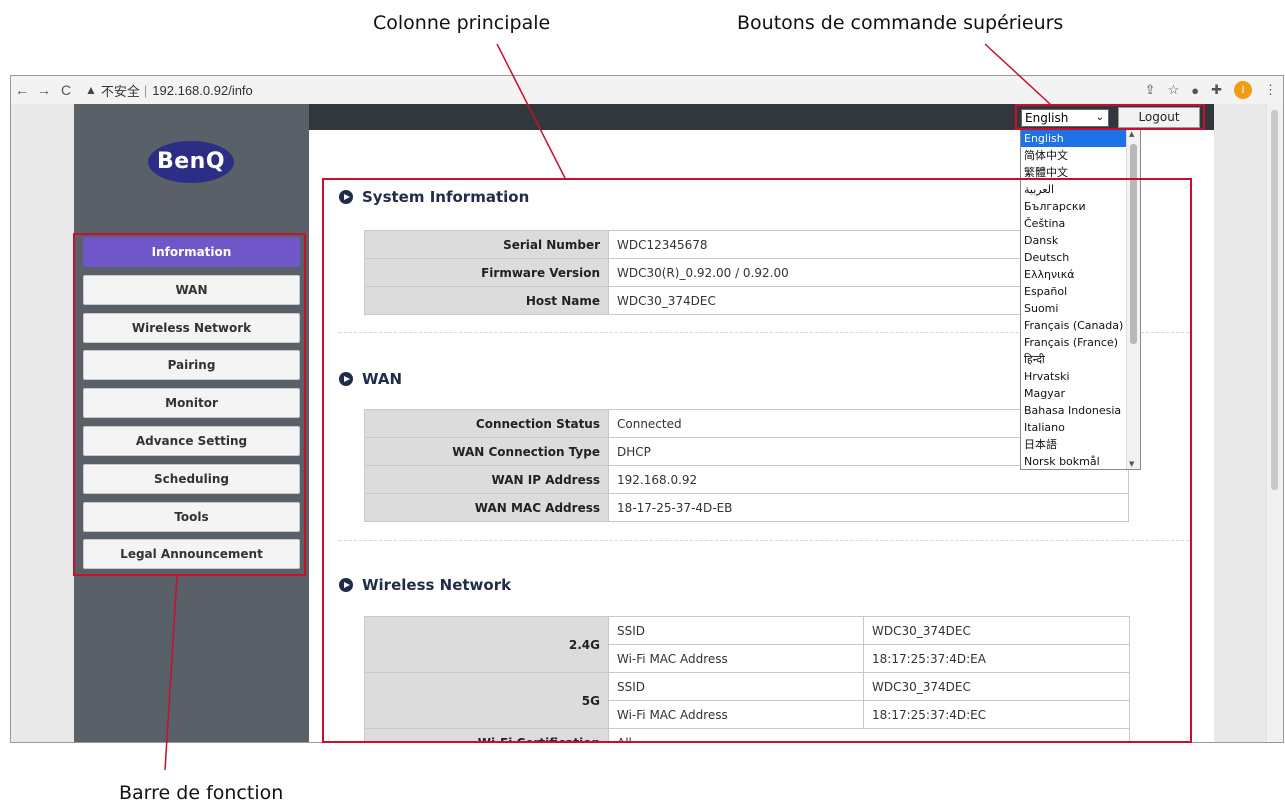 Image resolution: width=1285 pixels, height=804 pixels. I want to click on language-option: Čeština, so click(1074, 223).